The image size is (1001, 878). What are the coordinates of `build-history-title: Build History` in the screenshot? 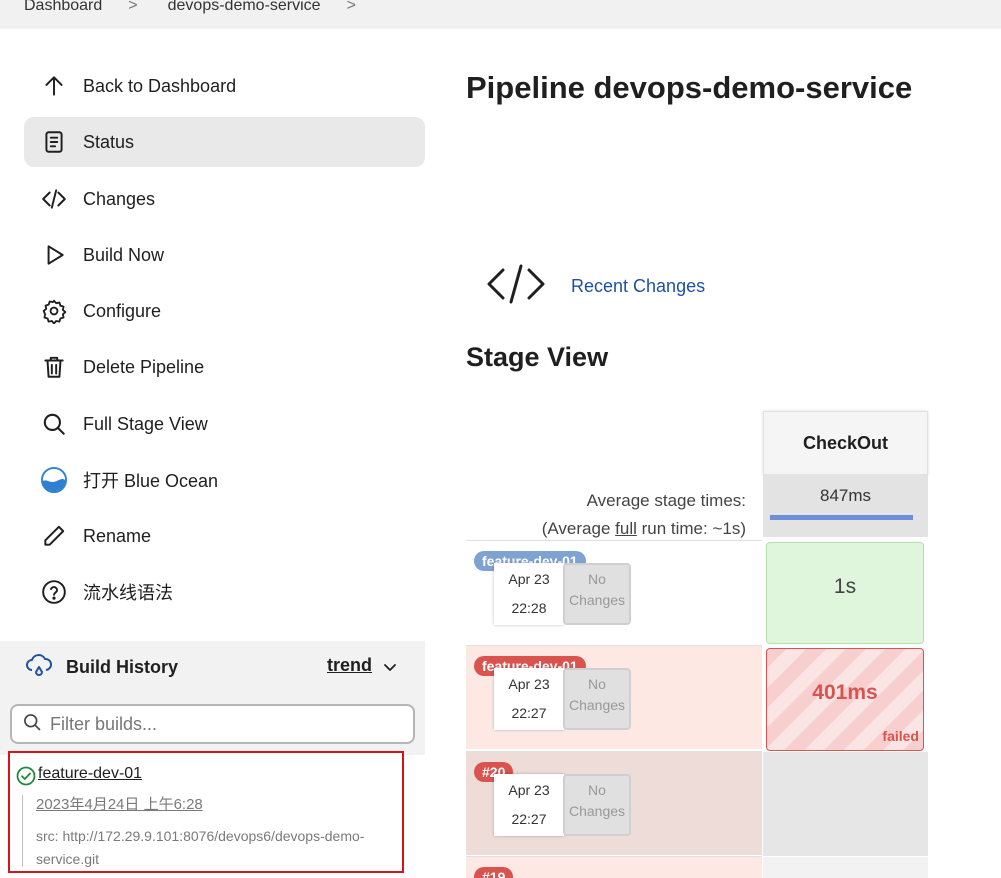 It's located at (122, 666).